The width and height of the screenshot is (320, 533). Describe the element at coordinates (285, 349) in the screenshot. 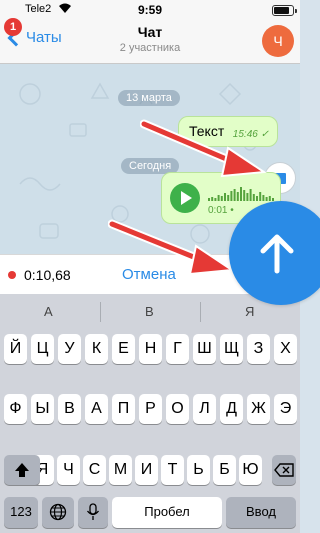

I see `key-11: Х` at that location.